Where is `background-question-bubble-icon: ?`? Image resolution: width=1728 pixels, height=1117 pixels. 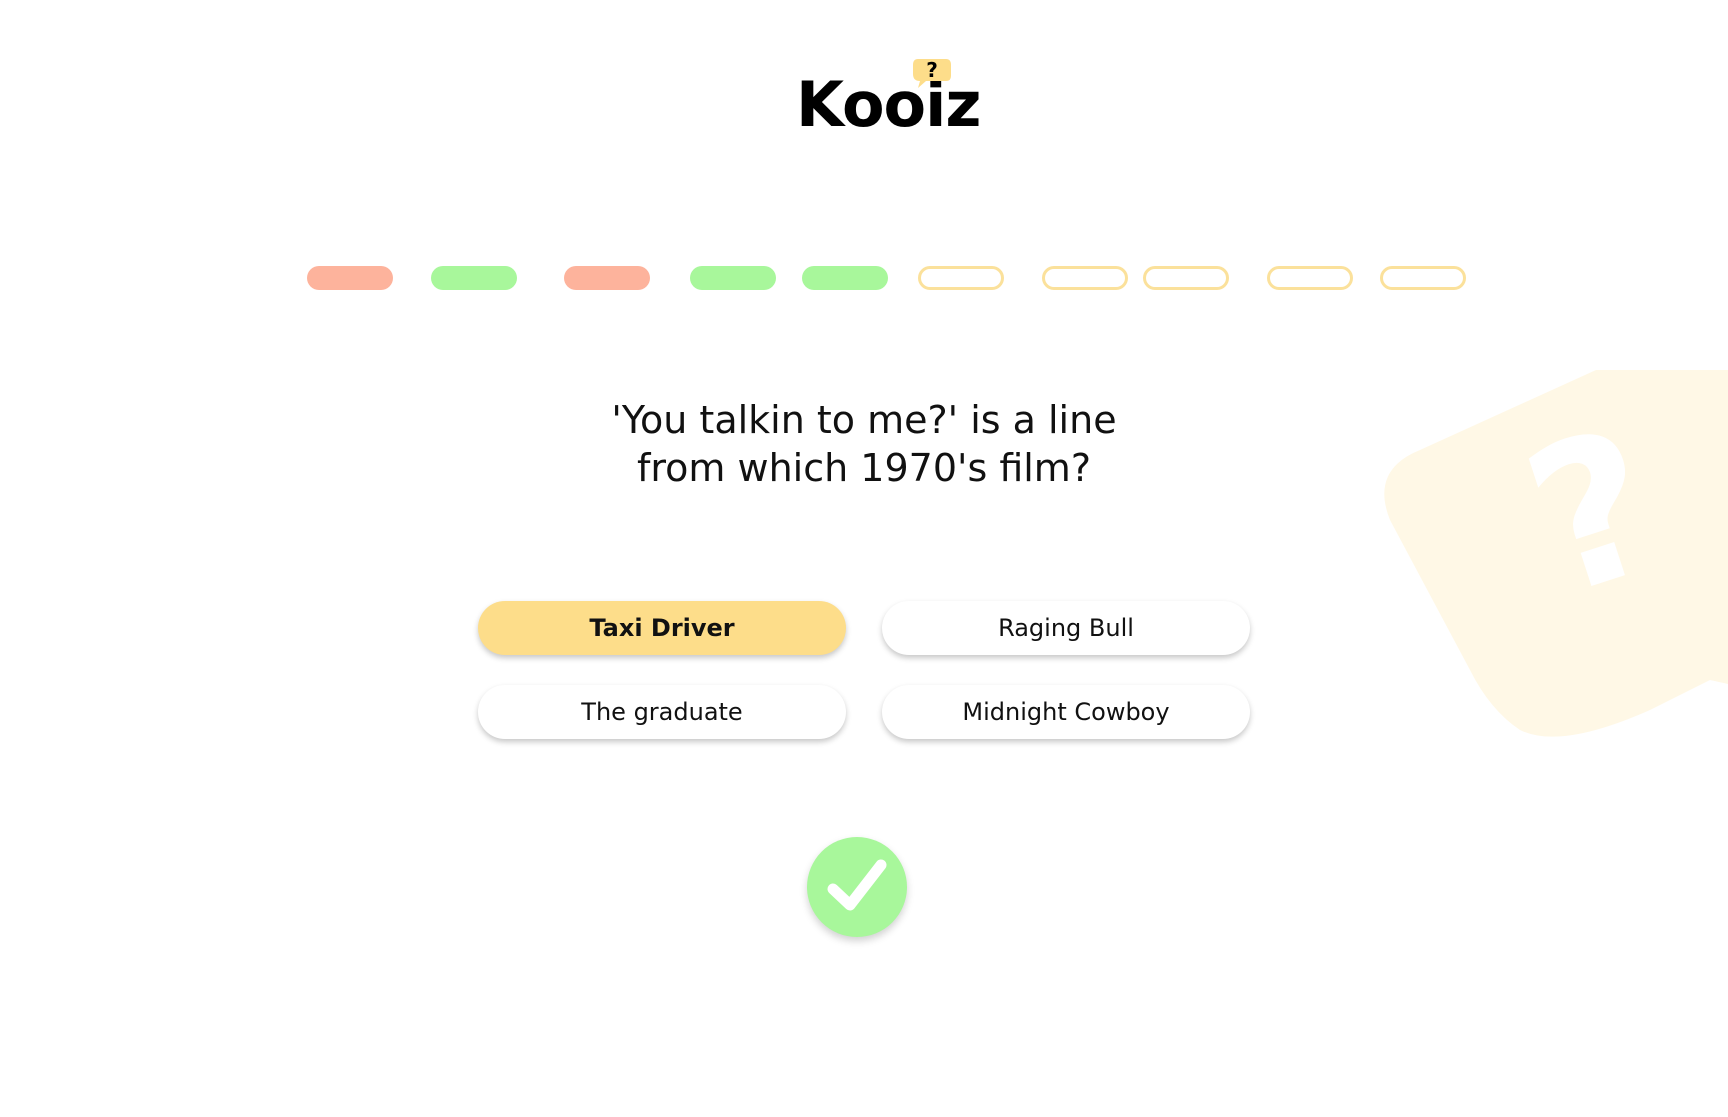
background-question-bubble-icon: ? is located at coordinates (1556, 553).